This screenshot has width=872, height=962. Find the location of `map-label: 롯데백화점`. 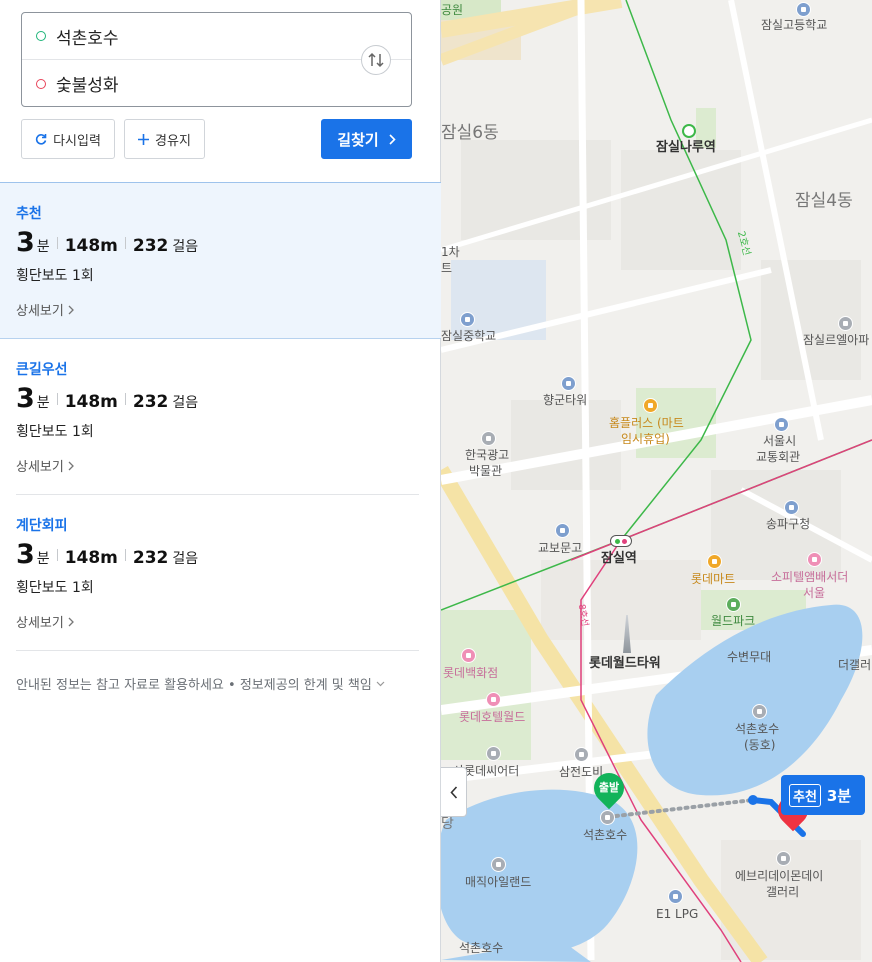

map-label: 롯데백화점 is located at coordinates (471, 673).